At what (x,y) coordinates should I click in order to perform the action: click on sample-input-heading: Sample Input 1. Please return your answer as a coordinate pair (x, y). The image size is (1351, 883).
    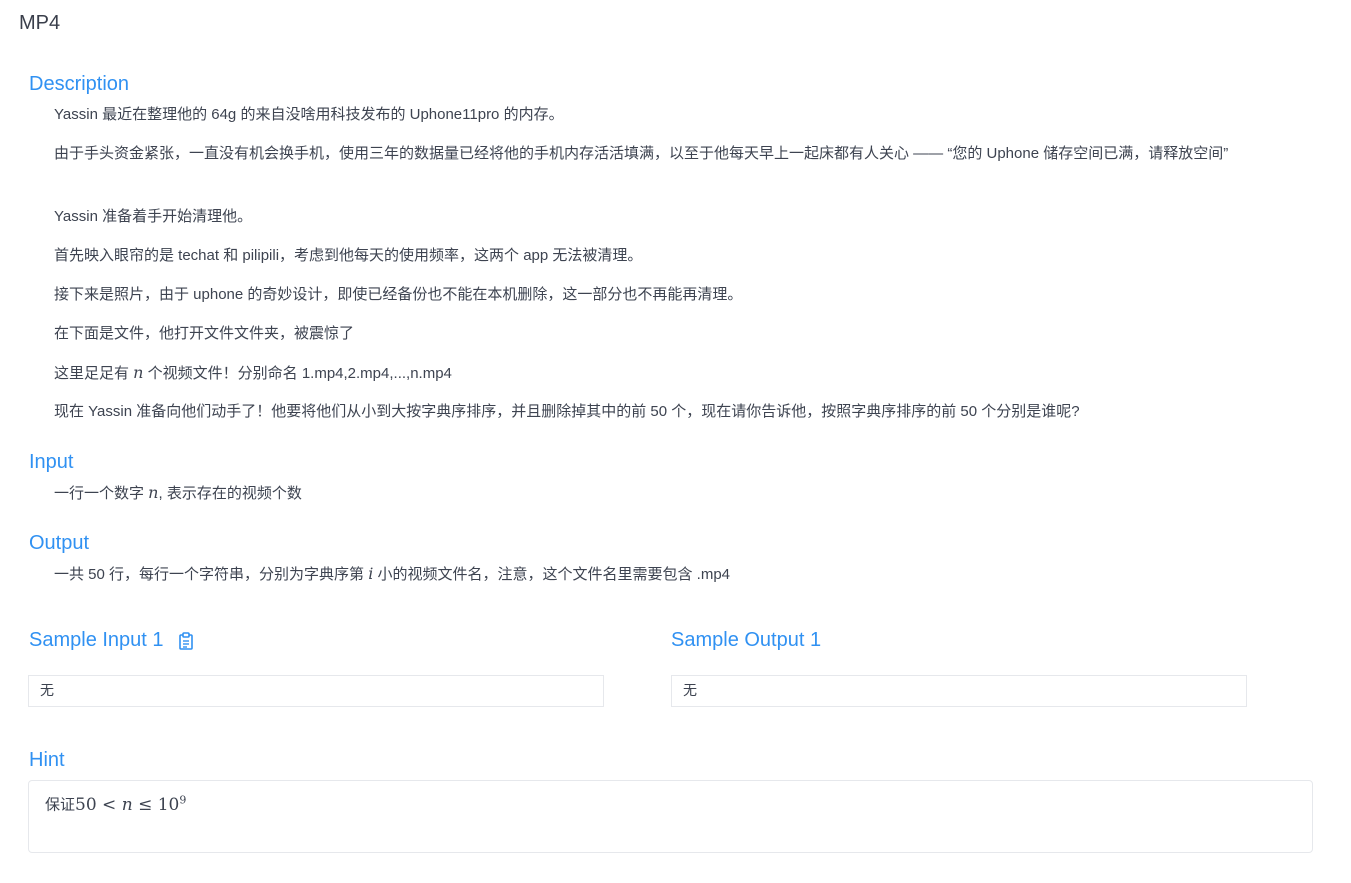
    Looking at the image, I should click on (111, 640).